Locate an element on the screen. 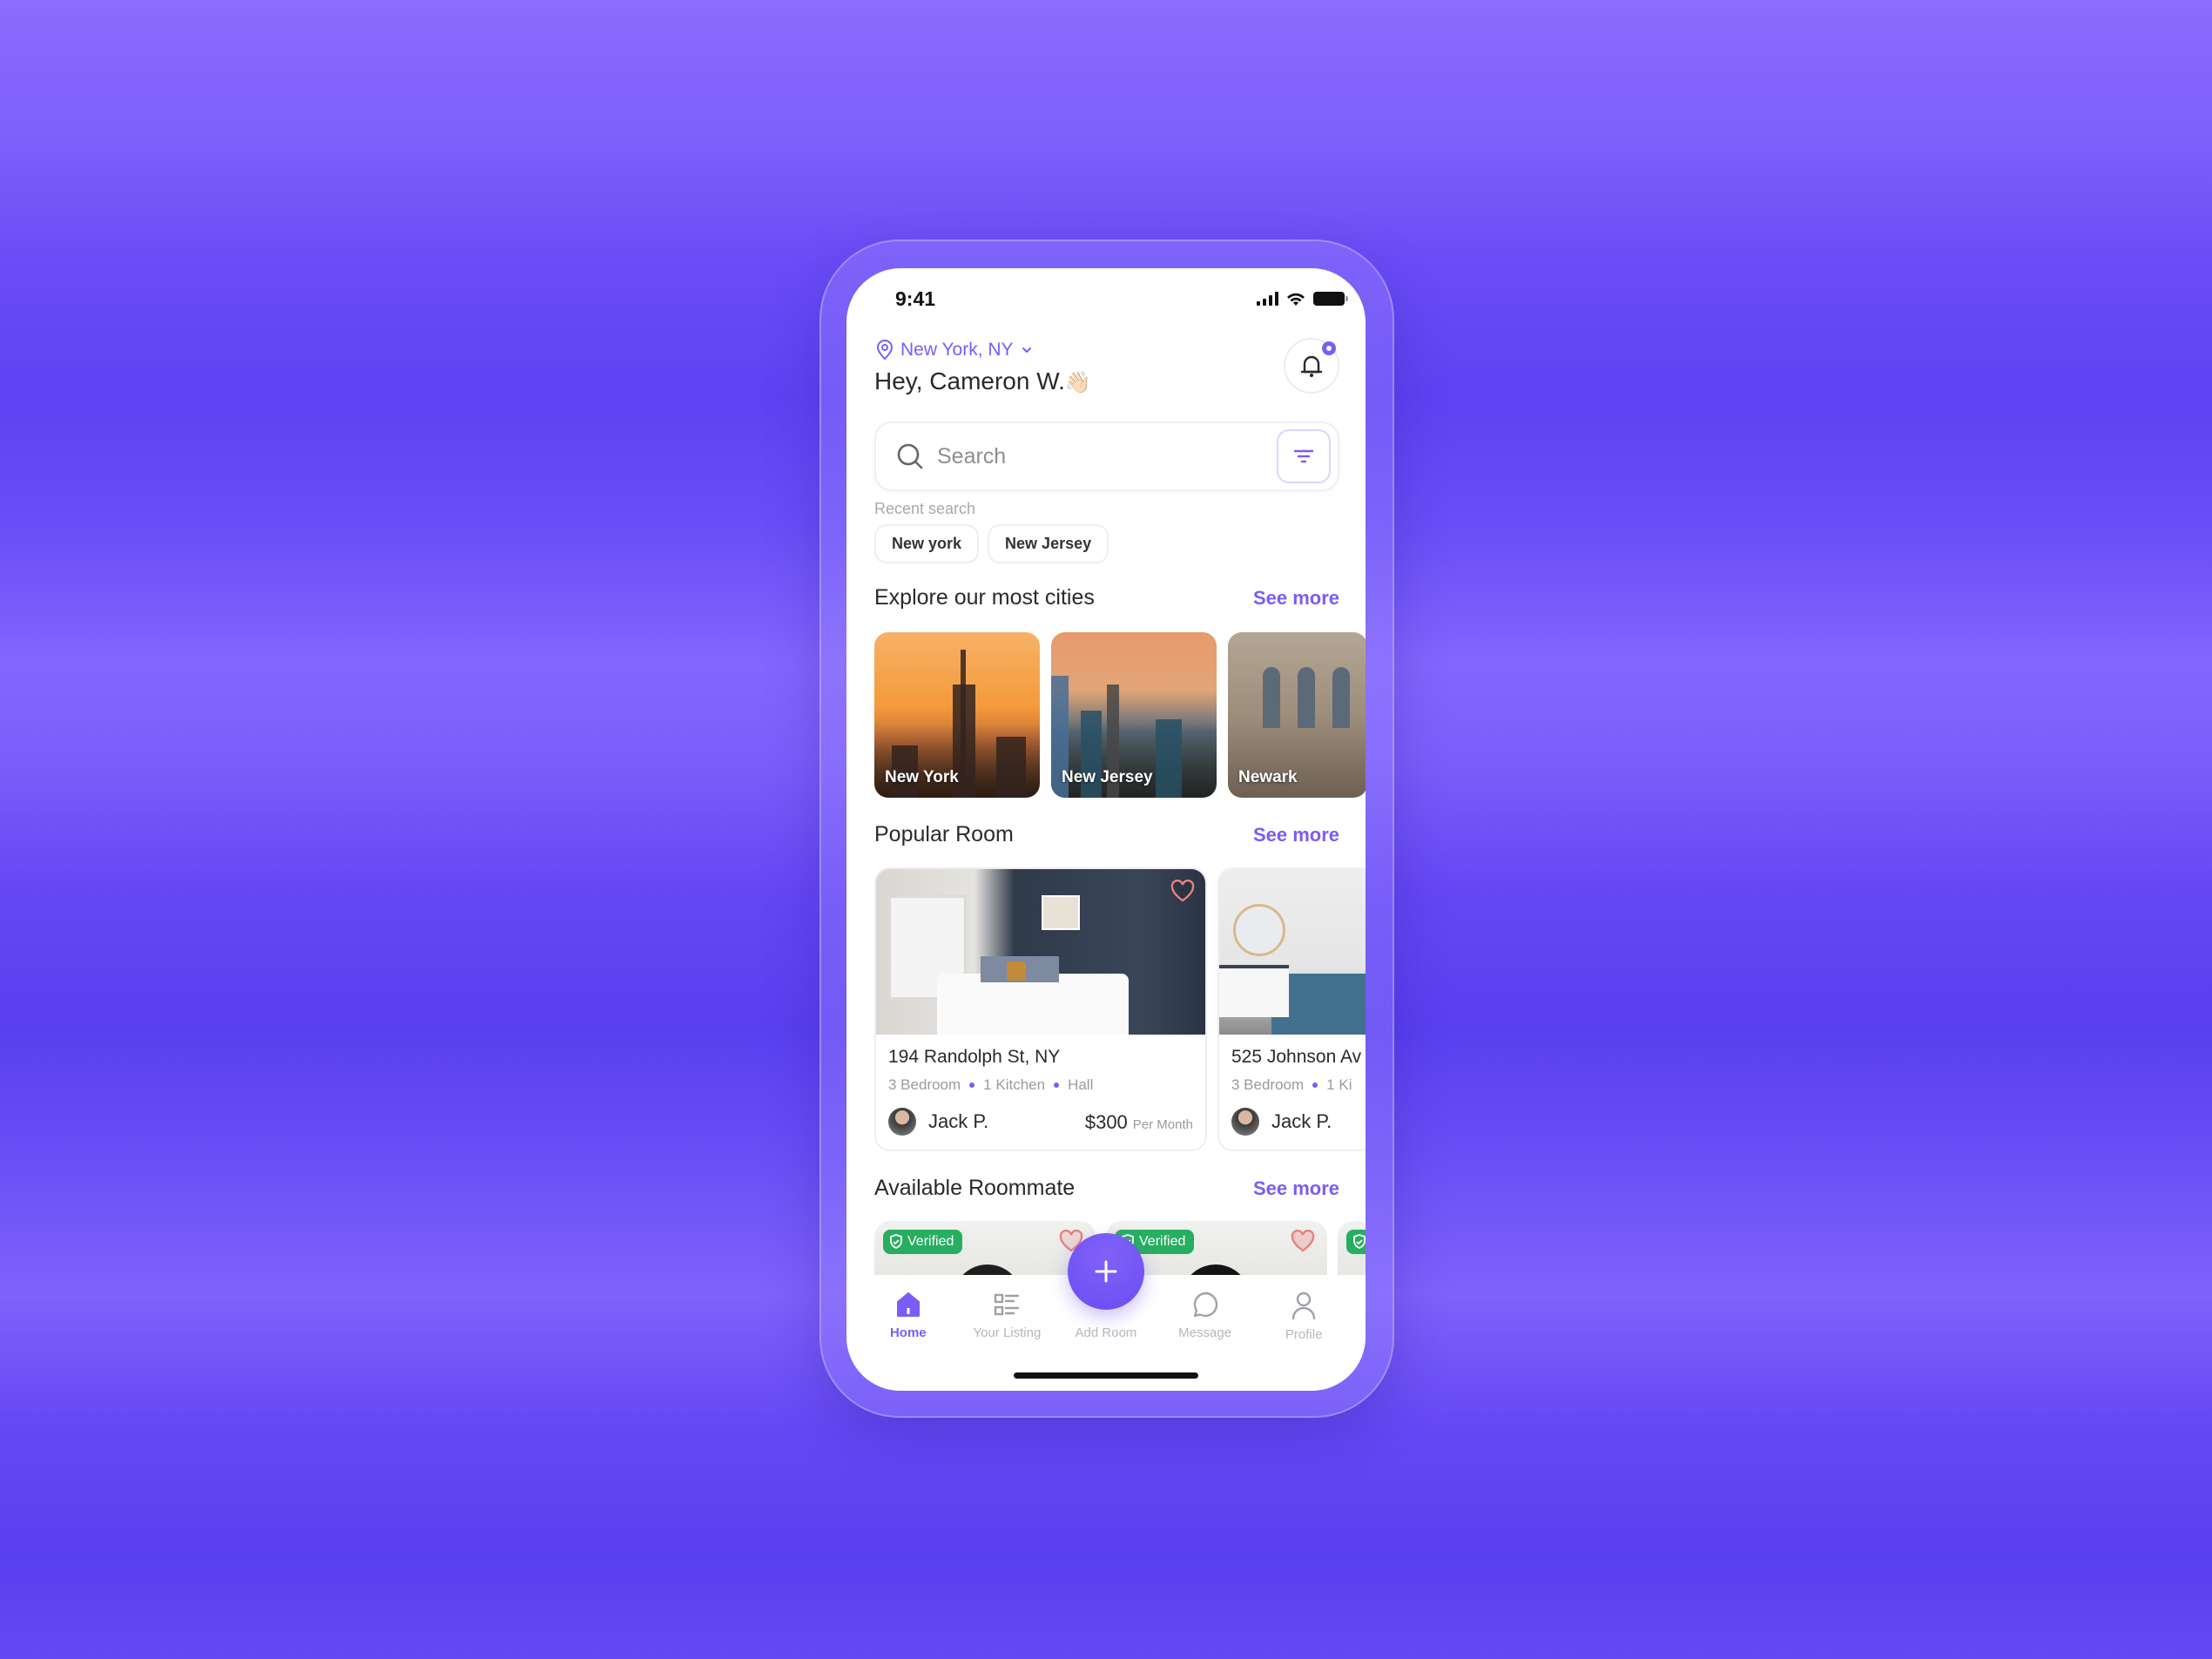 This screenshot has width=2212, height=1659. search-icon is located at coordinates (910, 456).